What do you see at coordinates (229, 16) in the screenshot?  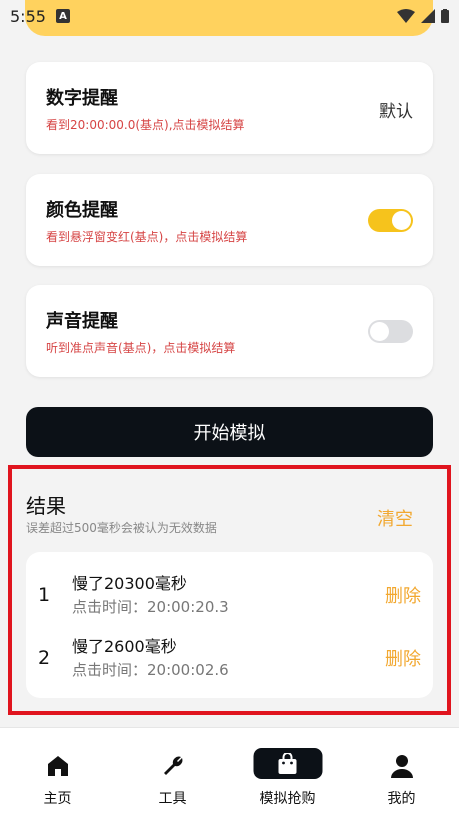 I see `status-bar: 5:55 A` at bounding box center [229, 16].